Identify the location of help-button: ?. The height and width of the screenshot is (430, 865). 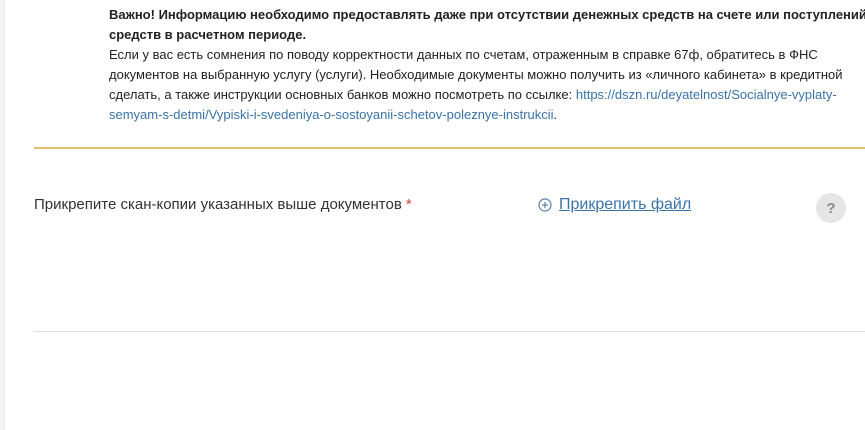
(831, 208).